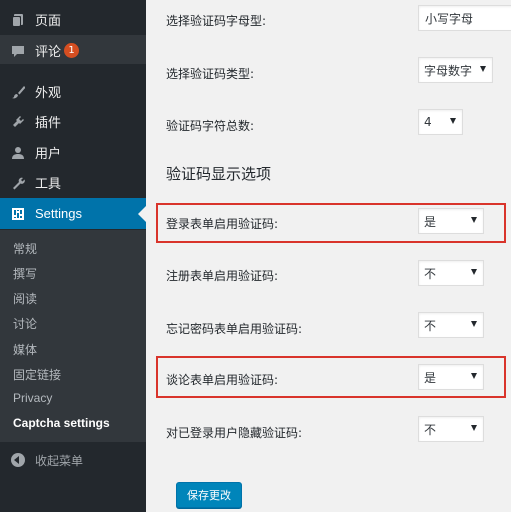  I want to click on menu-item-label: 外观, so click(48, 93).